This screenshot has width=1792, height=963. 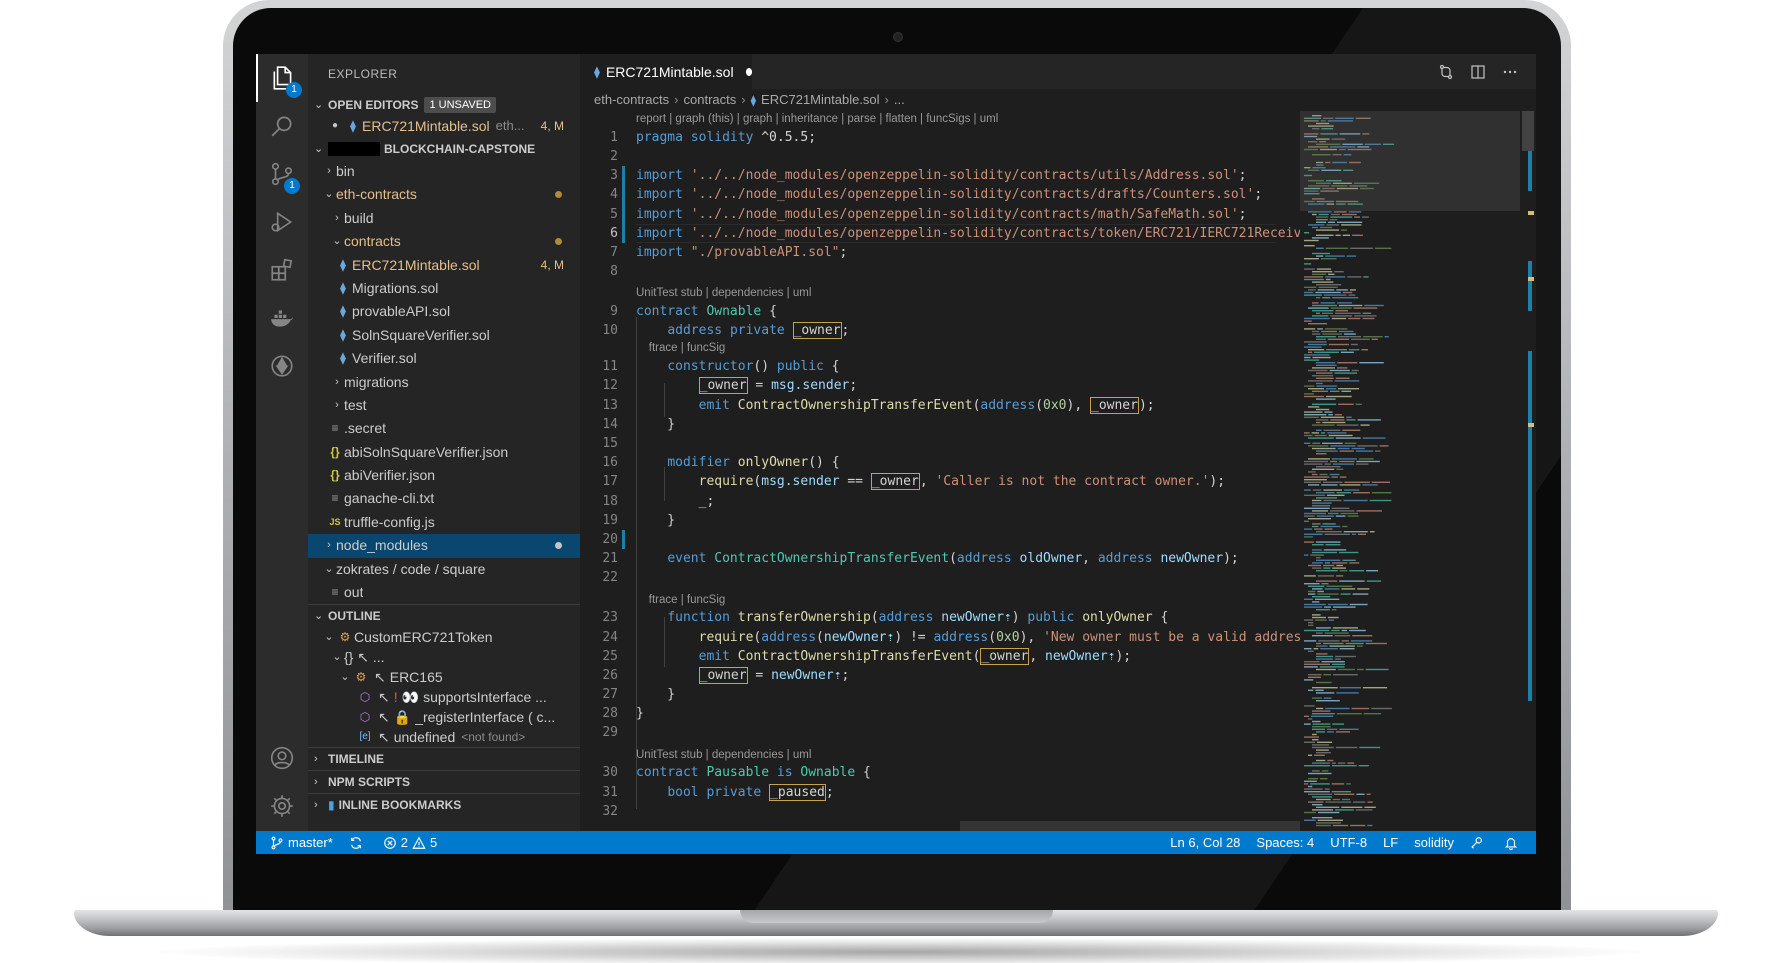 I want to click on breadcrumb-item: eth-contracts, so click(x=631, y=99).